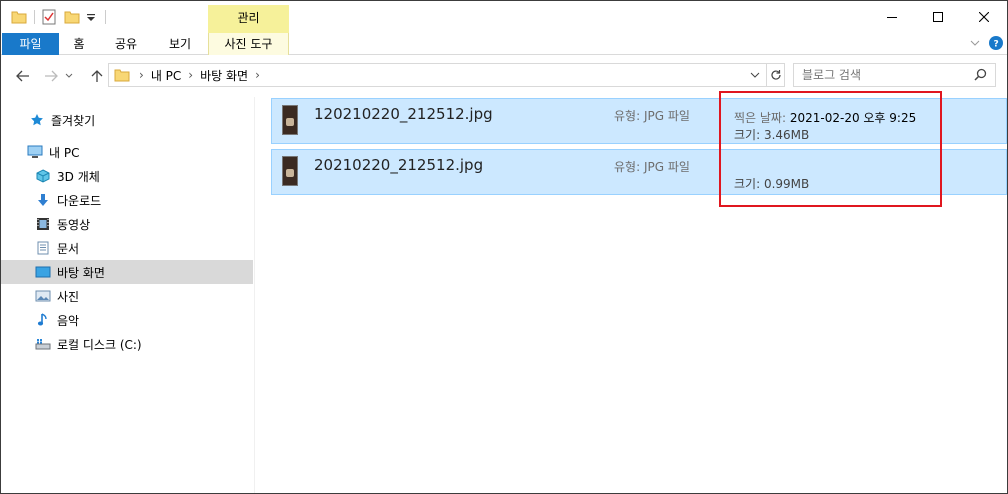 This screenshot has width=1008, height=494. I want to click on pictures-icon, so click(43, 296).